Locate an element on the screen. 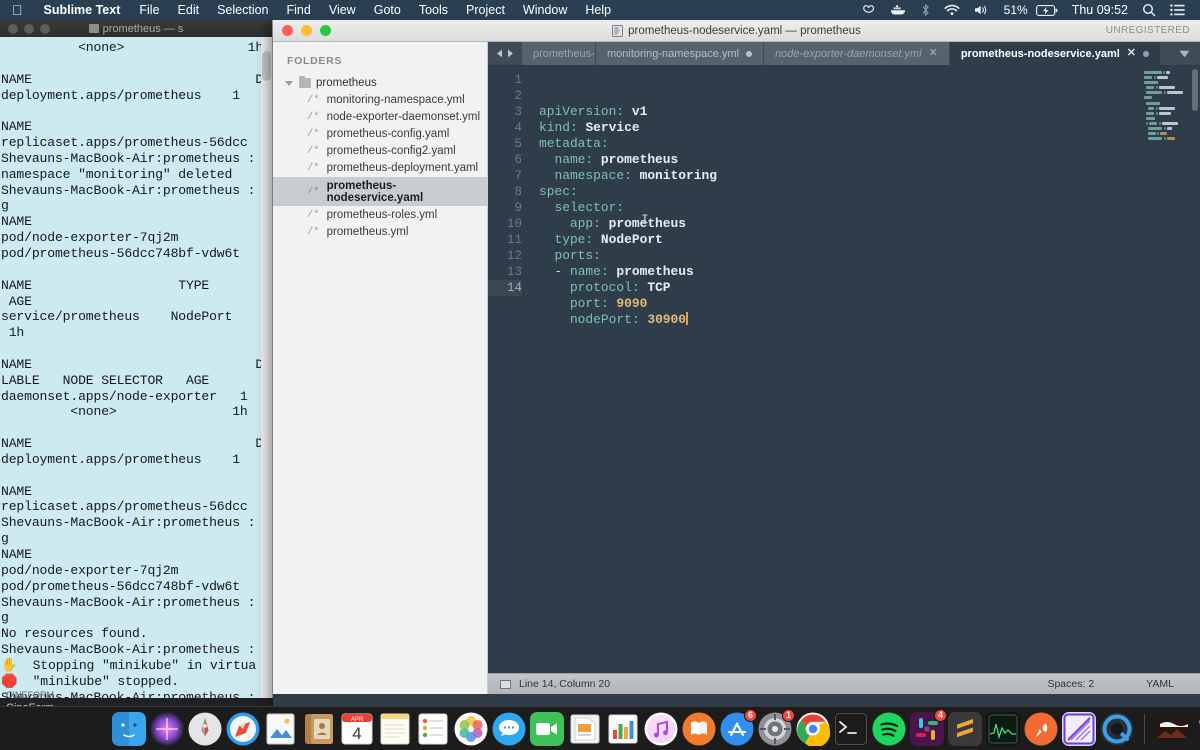 This screenshot has width=1200, height=750. dock-item-reminders is located at coordinates (433, 729).